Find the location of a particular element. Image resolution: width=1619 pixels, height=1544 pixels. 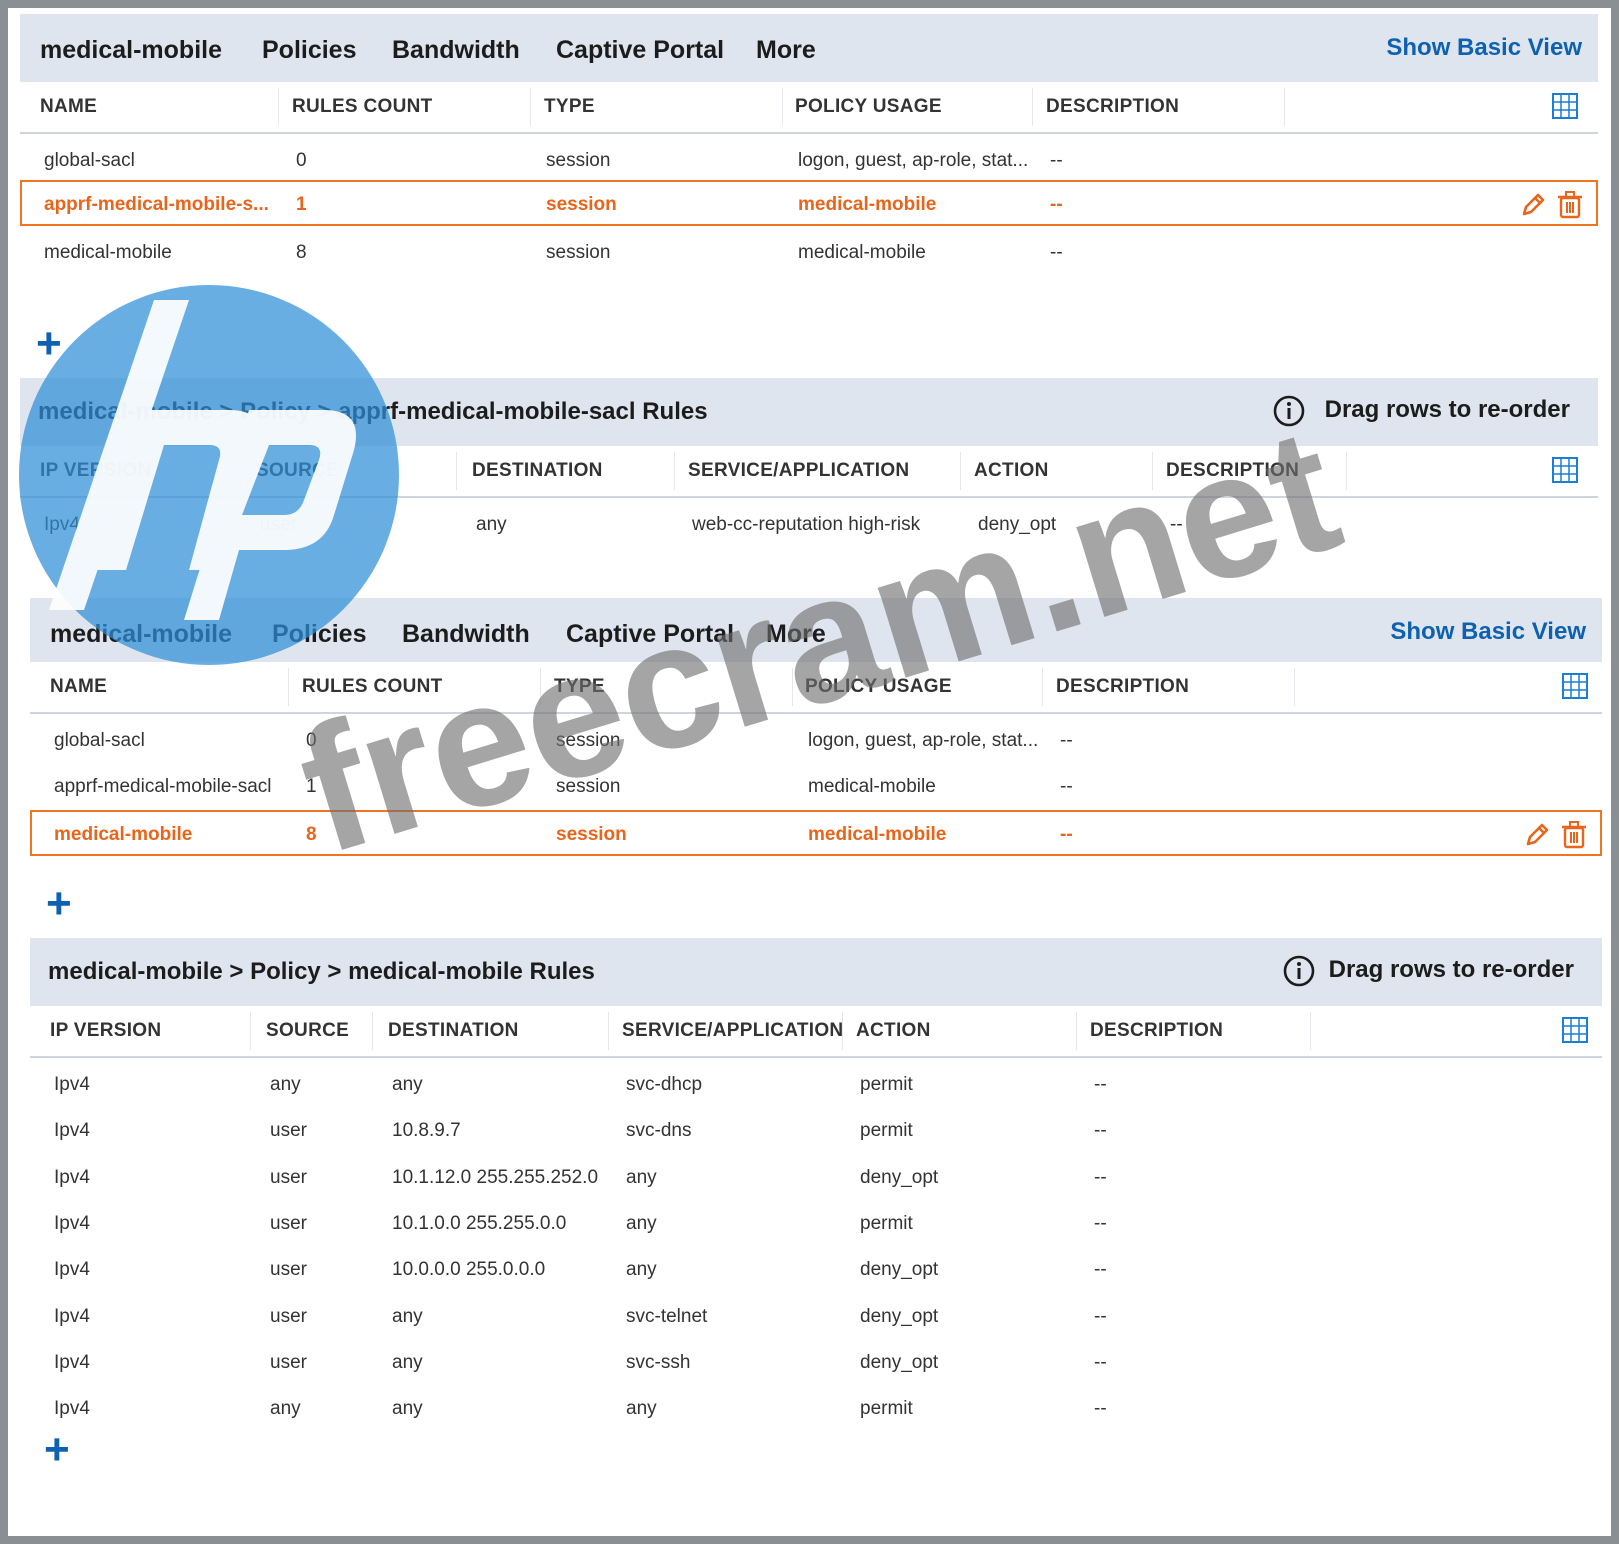

rule-row: Ipv4 any any svc-dhcp permit -- is located at coordinates (816, 1085).